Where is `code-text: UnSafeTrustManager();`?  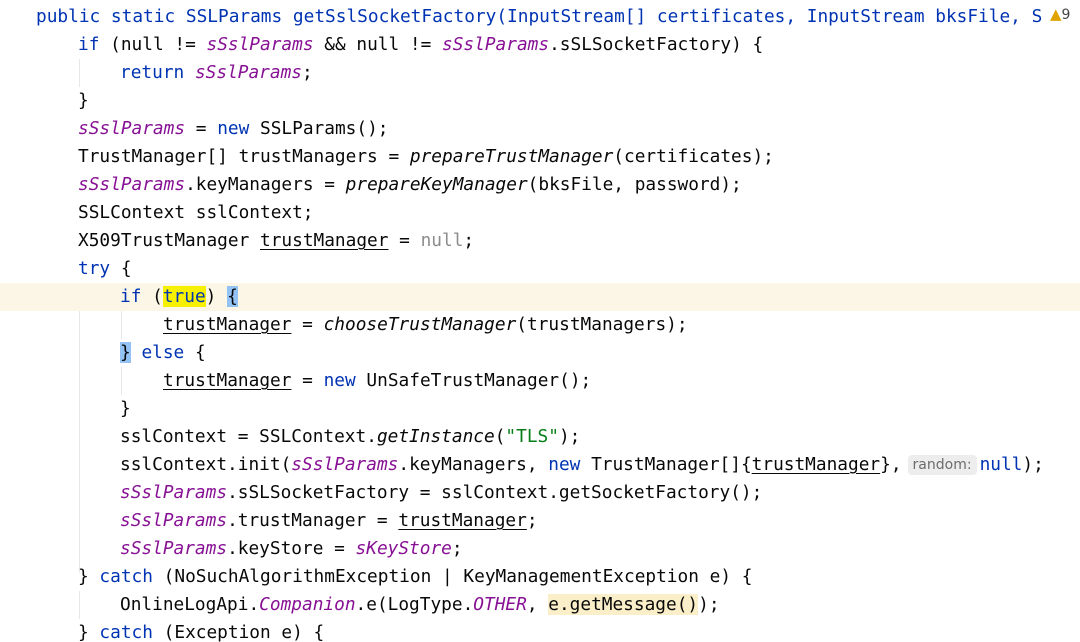 code-text: UnSafeTrustManager(); is located at coordinates (473, 380).